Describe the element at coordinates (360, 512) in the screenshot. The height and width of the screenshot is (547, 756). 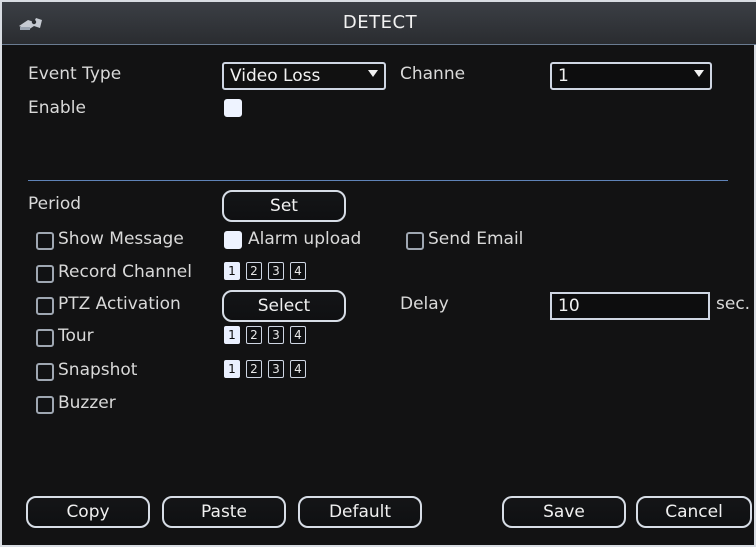
I see `default-button: Default` at that location.